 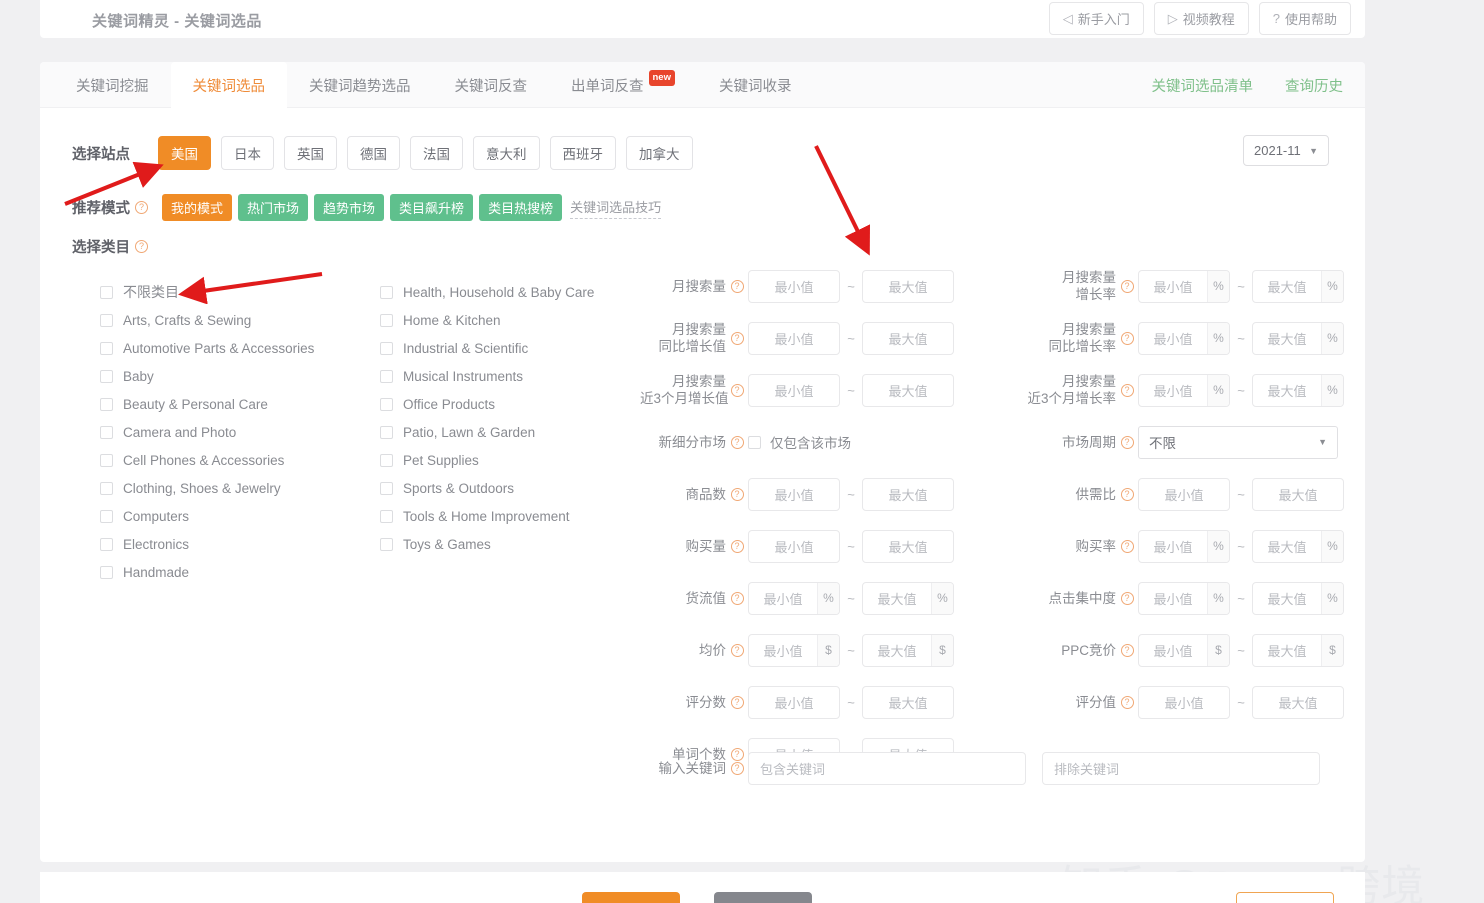 I want to click on tab-keyword-selection: 关键词选品, so click(x=228, y=85).